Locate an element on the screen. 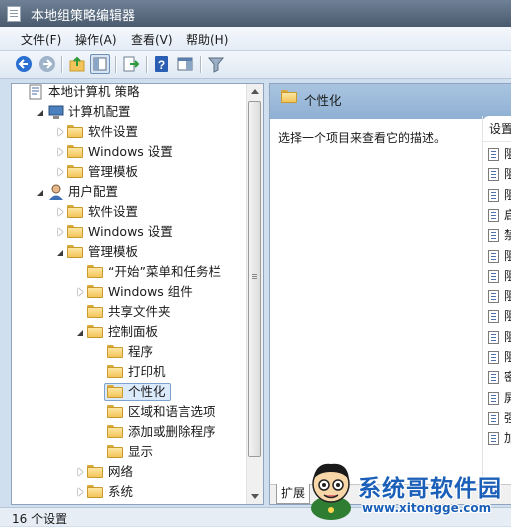  help-icon: ? is located at coordinates (162, 64).